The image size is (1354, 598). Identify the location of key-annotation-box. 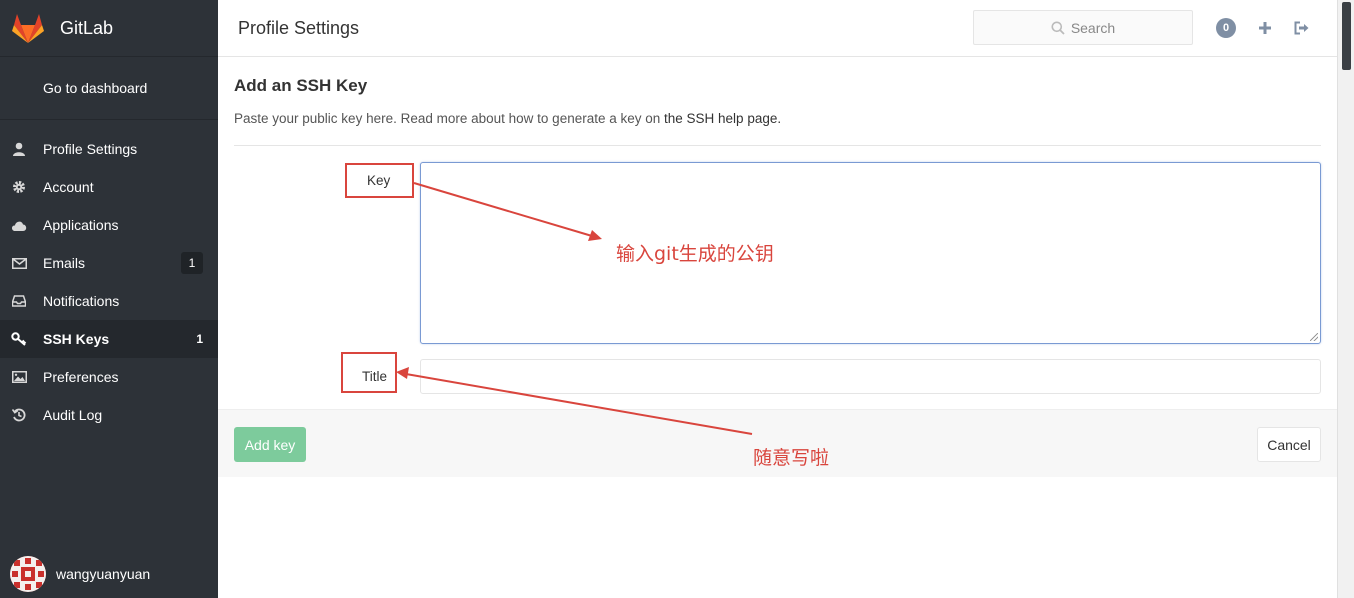
(379, 180).